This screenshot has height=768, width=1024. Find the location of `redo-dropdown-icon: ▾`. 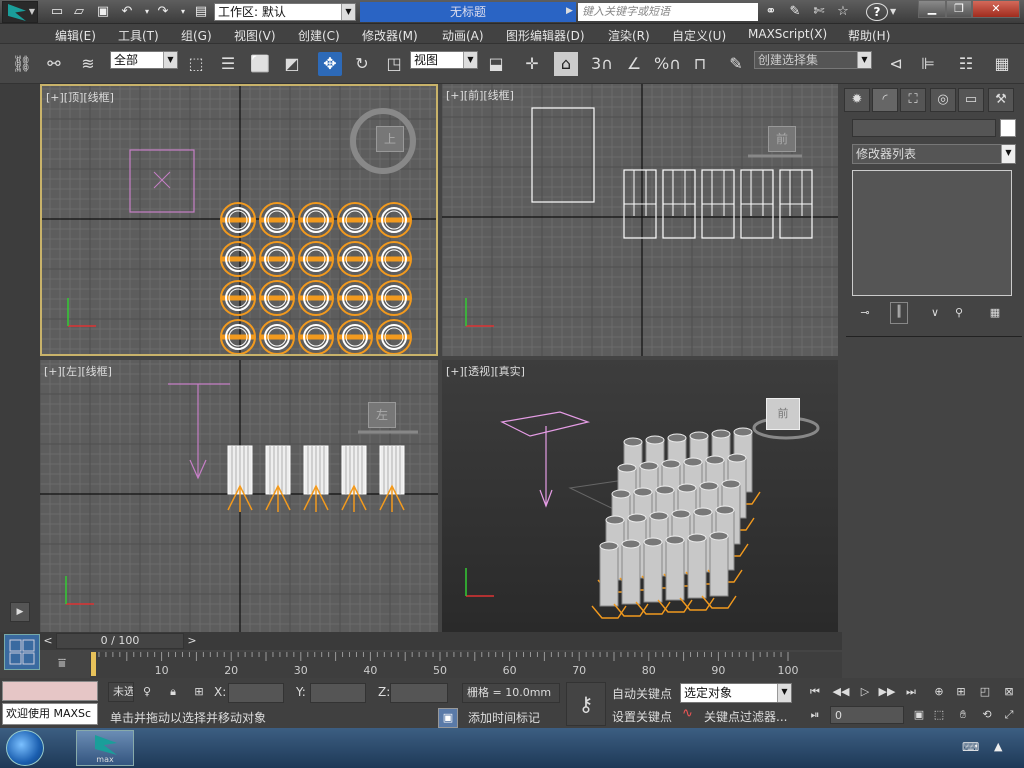

redo-dropdown-icon: ▾ is located at coordinates (183, 12).